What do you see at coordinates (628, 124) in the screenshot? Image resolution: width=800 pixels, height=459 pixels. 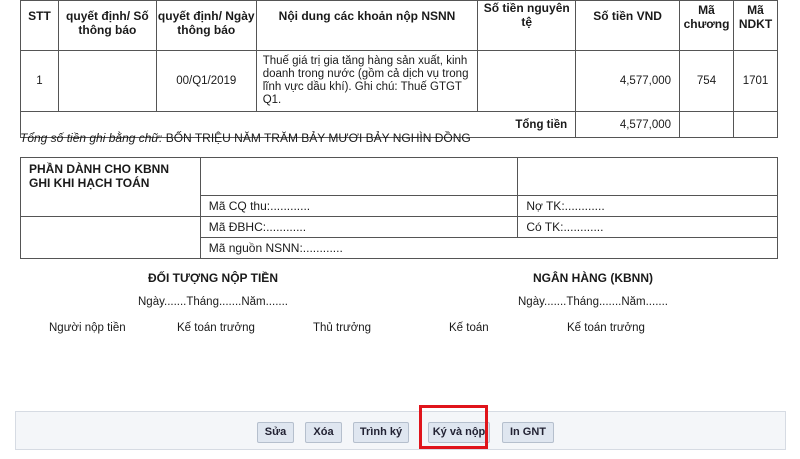 I see `total-vnd: 4,577,000` at bounding box center [628, 124].